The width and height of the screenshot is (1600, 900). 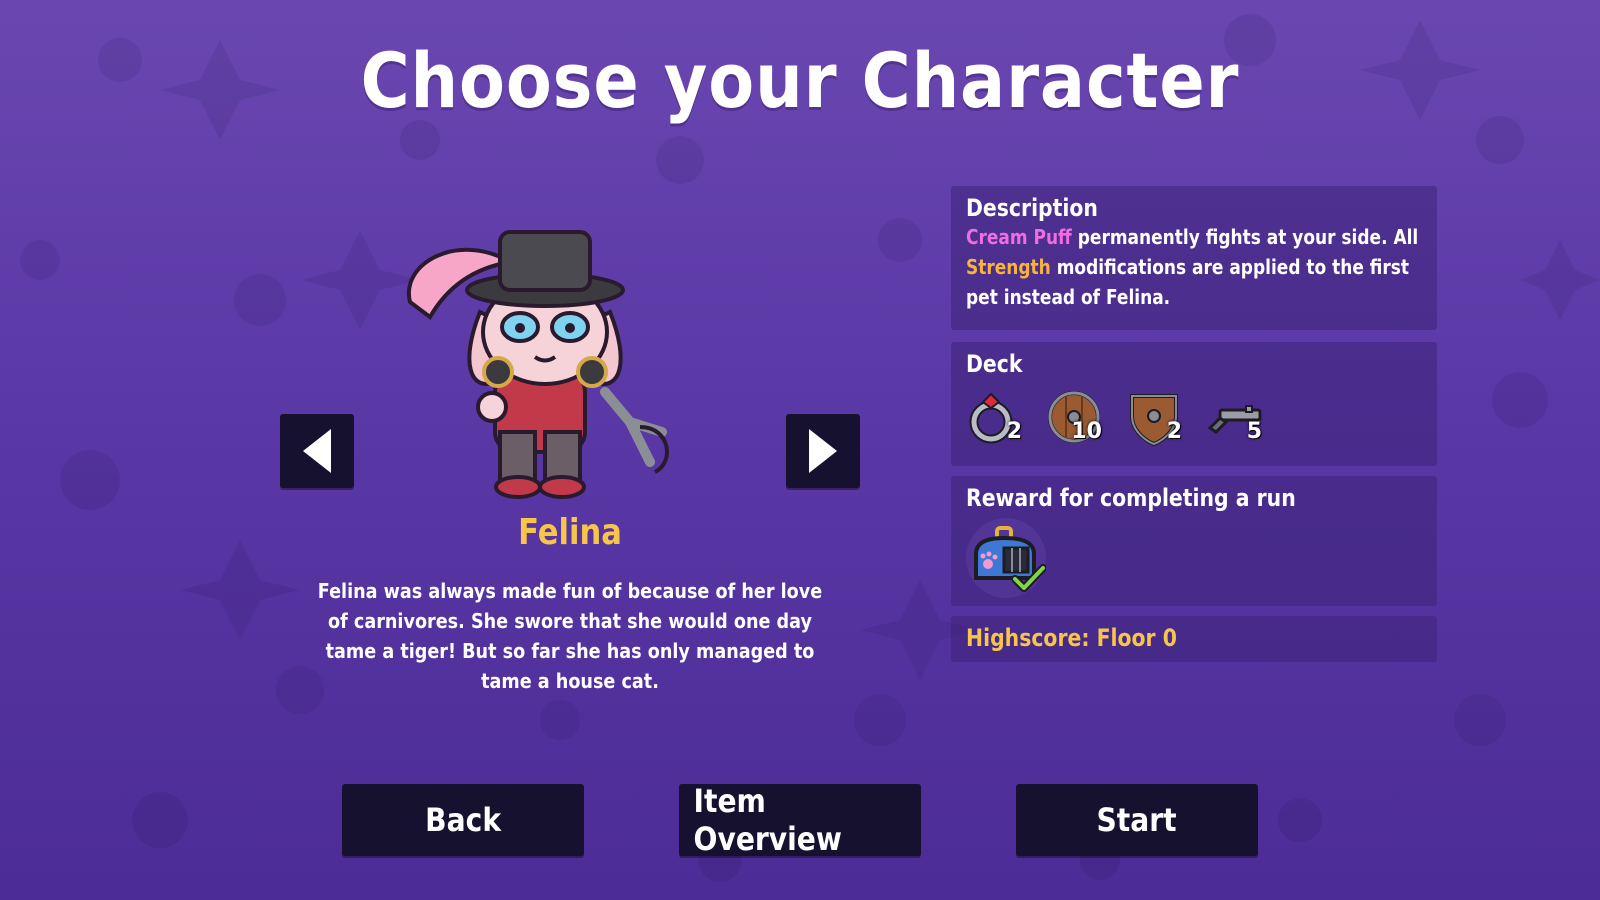 What do you see at coordinates (570, 532) in the screenshot?
I see `character-name: Felina` at bounding box center [570, 532].